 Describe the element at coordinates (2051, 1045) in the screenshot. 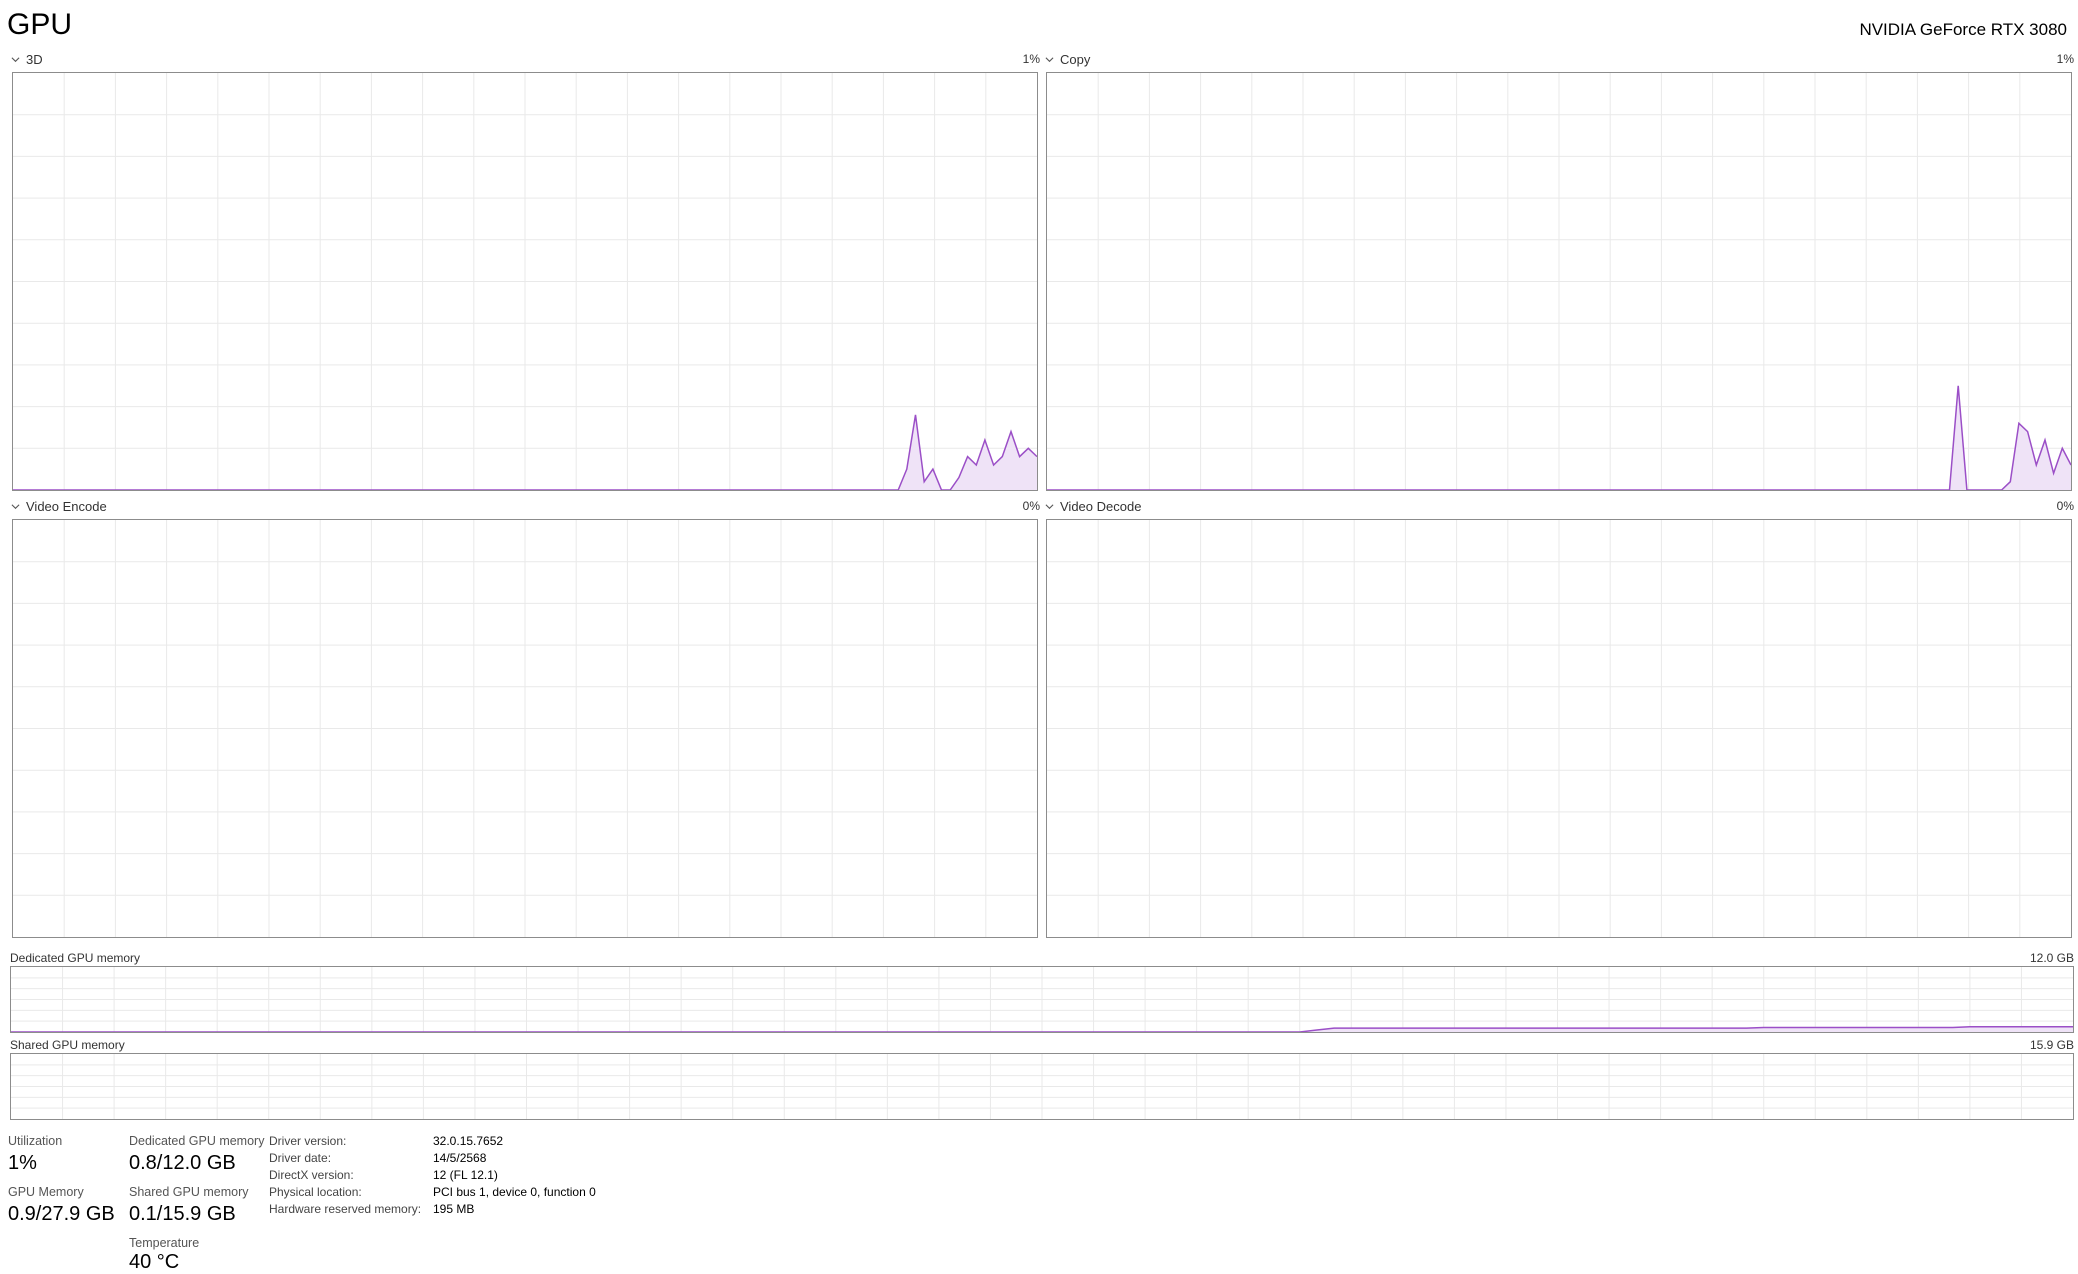

I see `shared-memory-max-label: 15.9 GB` at that location.